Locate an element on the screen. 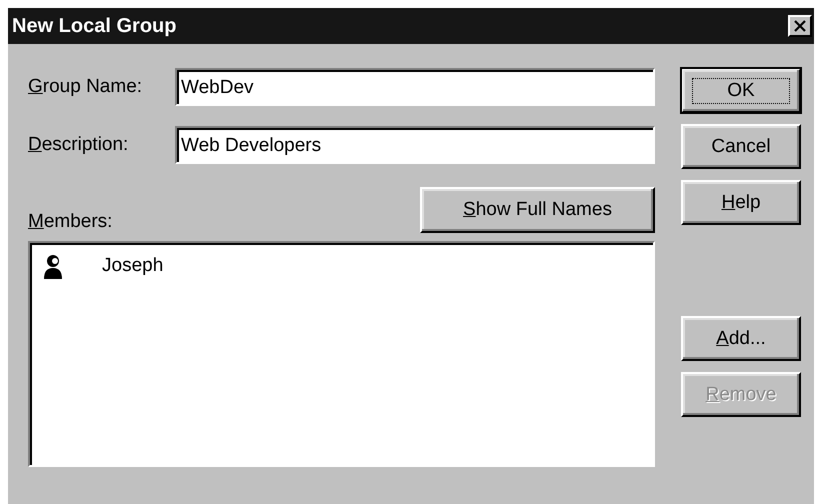  close-button is located at coordinates (800, 26).